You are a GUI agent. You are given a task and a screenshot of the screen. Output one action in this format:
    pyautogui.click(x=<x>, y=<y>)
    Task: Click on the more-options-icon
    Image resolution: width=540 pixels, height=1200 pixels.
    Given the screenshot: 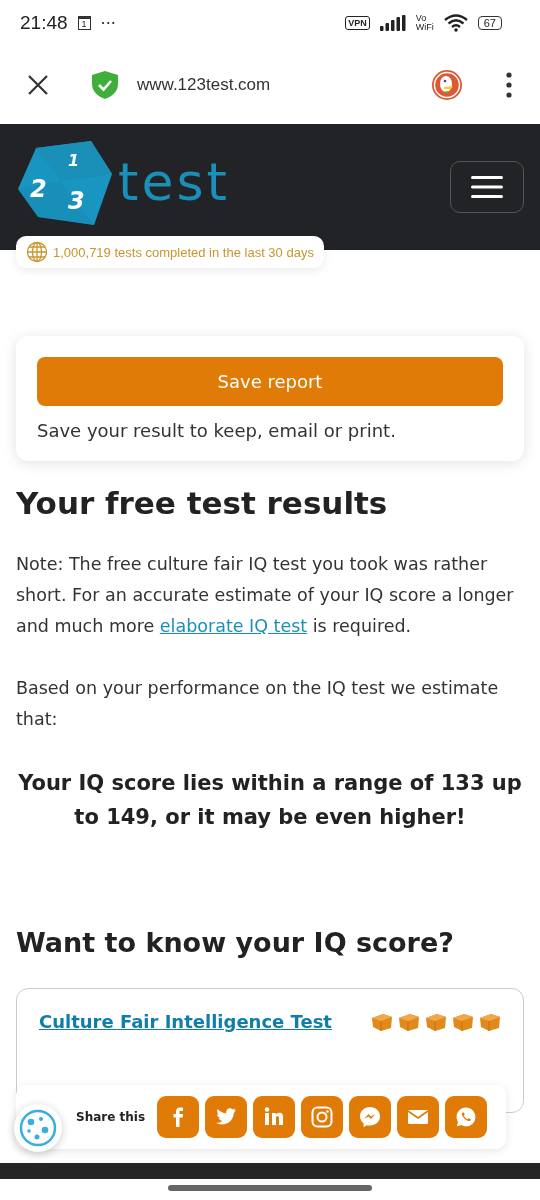 What is the action you would take?
    pyautogui.click(x=509, y=85)
    